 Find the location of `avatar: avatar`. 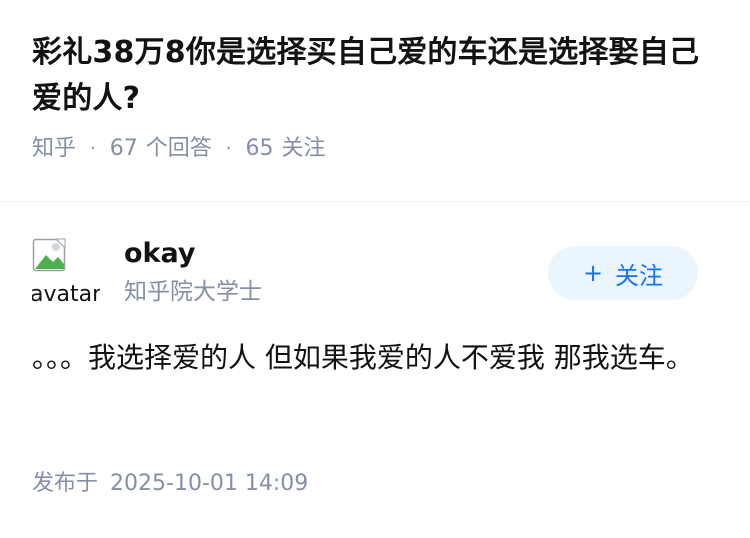

avatar: avatar is located at coordinates (66, 272).